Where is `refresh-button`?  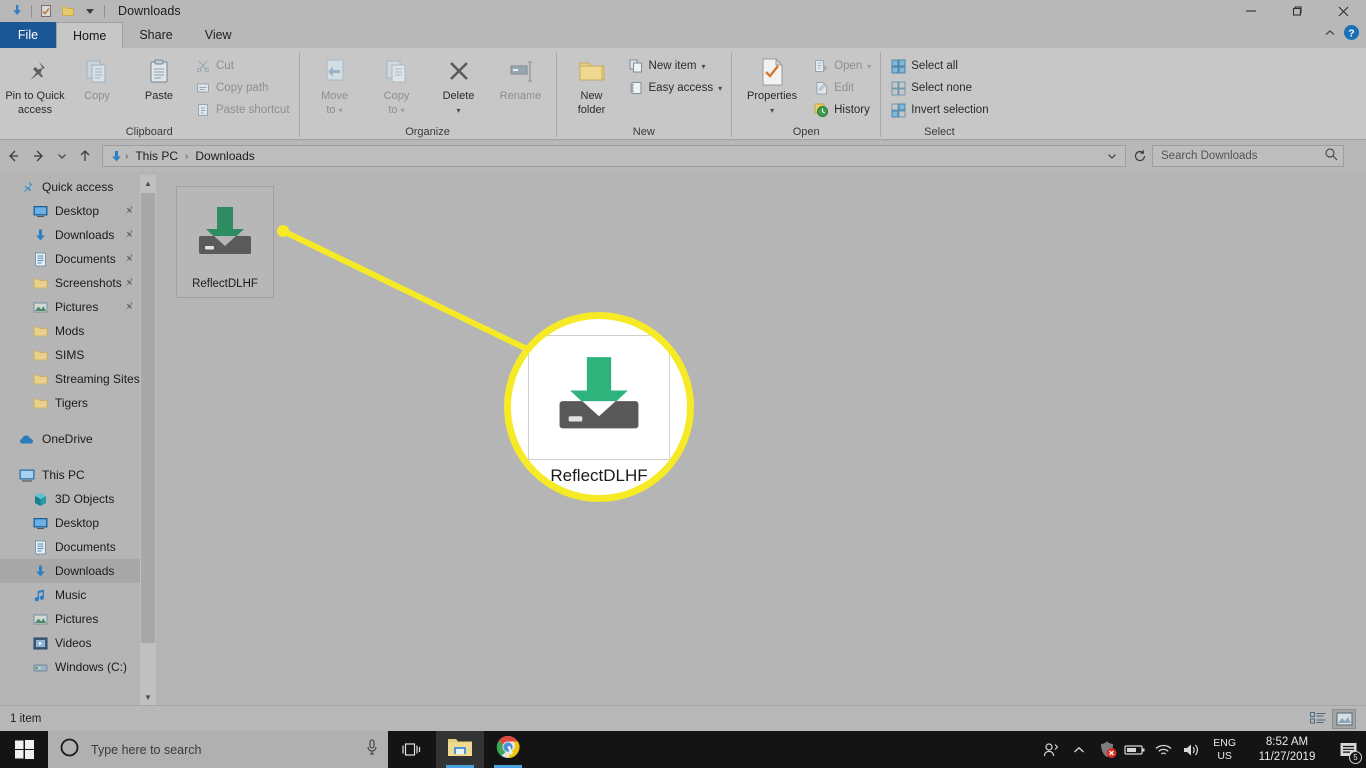 refresh-button is located at coordinates (1140, 156).